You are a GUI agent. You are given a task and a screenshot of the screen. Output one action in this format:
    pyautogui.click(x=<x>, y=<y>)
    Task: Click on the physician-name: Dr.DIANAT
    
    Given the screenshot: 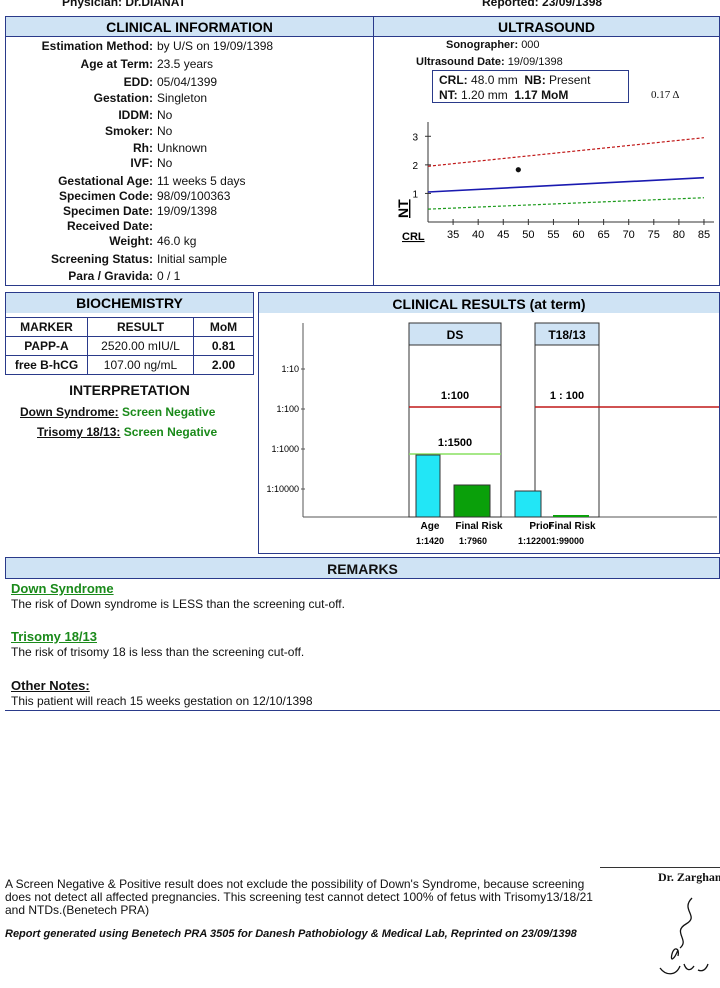 What is the action you would take?
    pyautogui.click(x=155, y=4)
    